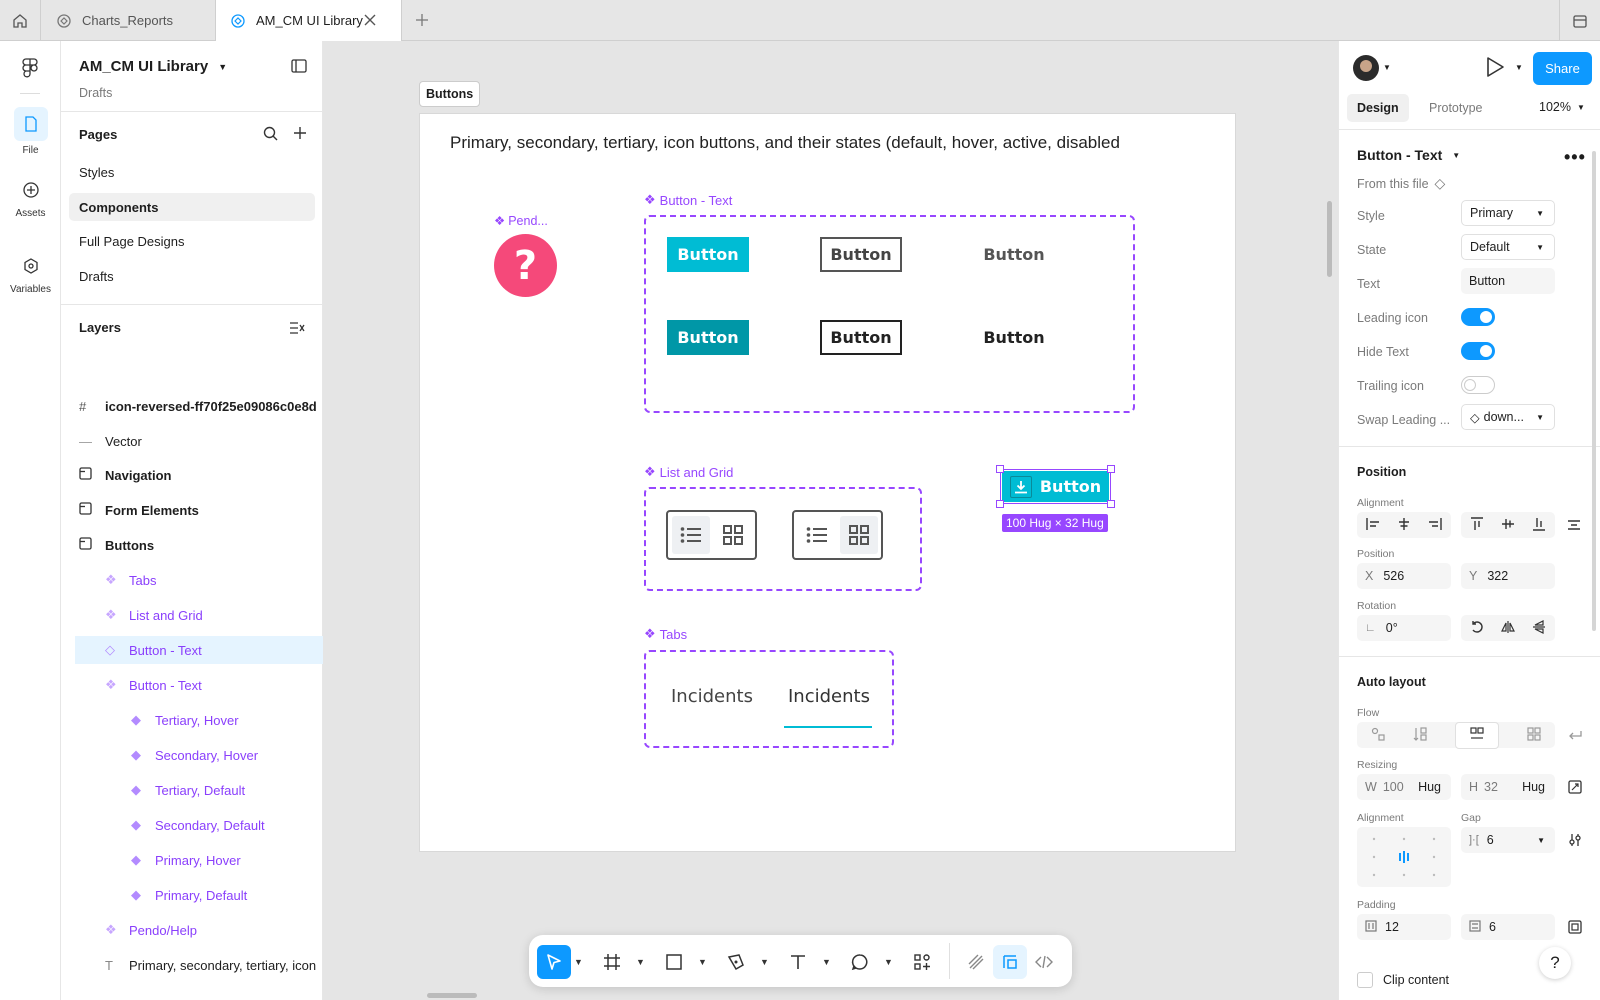 The height and width of the screenshot is (1000, 1600). Describe the element at coordinates (1508, 281) in the screenshot. I see `text-input: Button` at that location.